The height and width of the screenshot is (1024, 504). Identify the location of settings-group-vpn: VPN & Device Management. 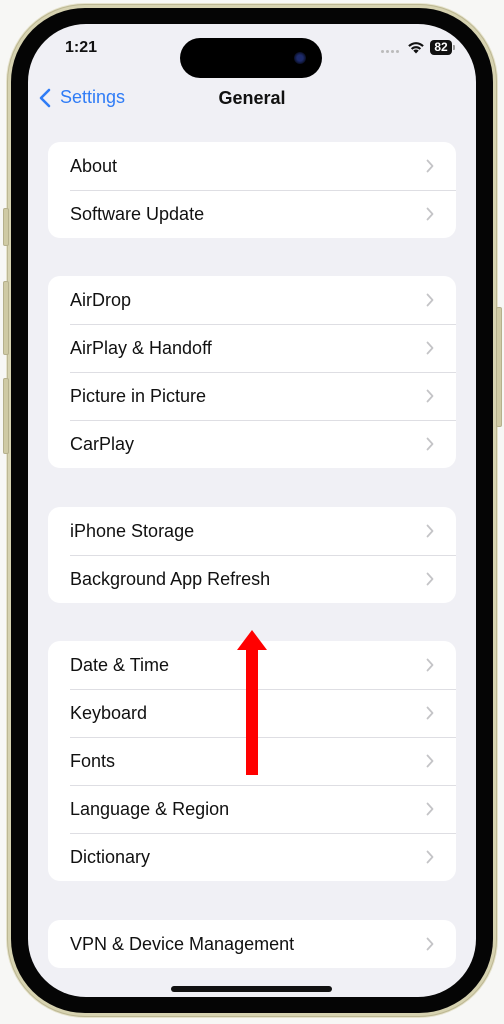
(252, 944).